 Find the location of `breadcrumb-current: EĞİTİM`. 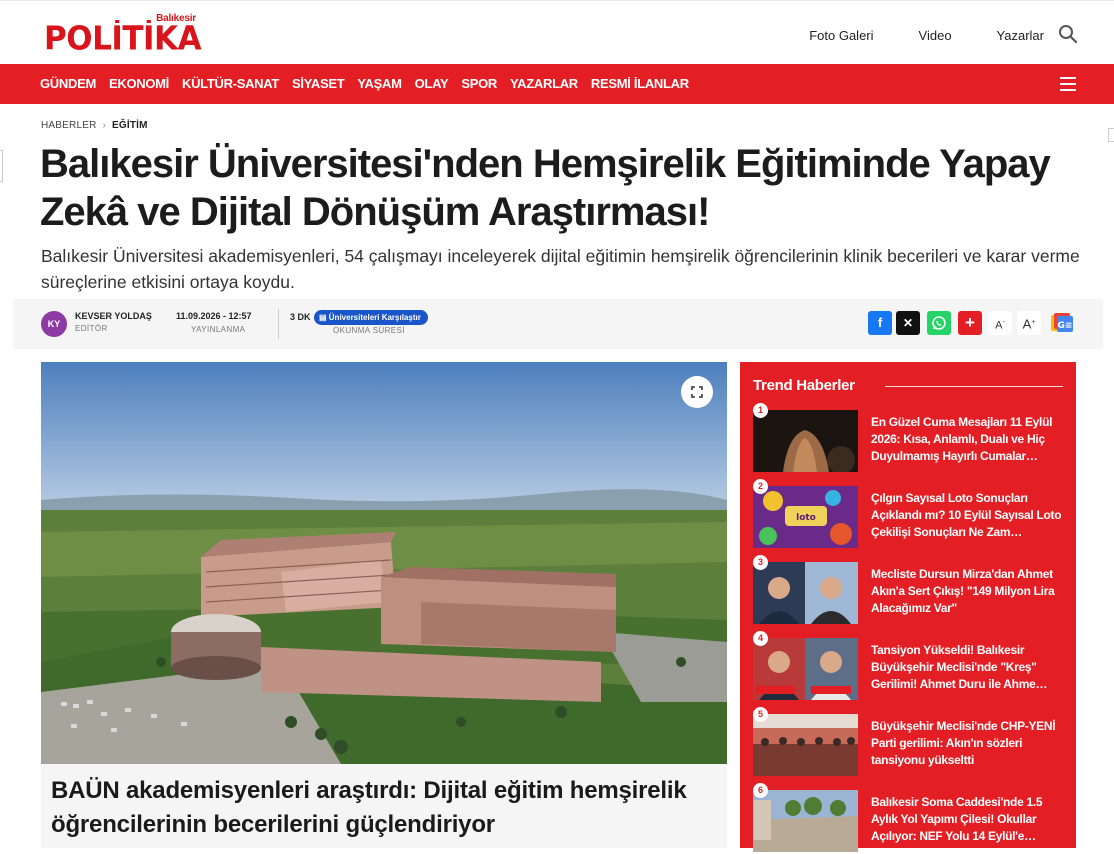

breadcrumb-current: EĞİTİM is located at coordinates (130, 125).